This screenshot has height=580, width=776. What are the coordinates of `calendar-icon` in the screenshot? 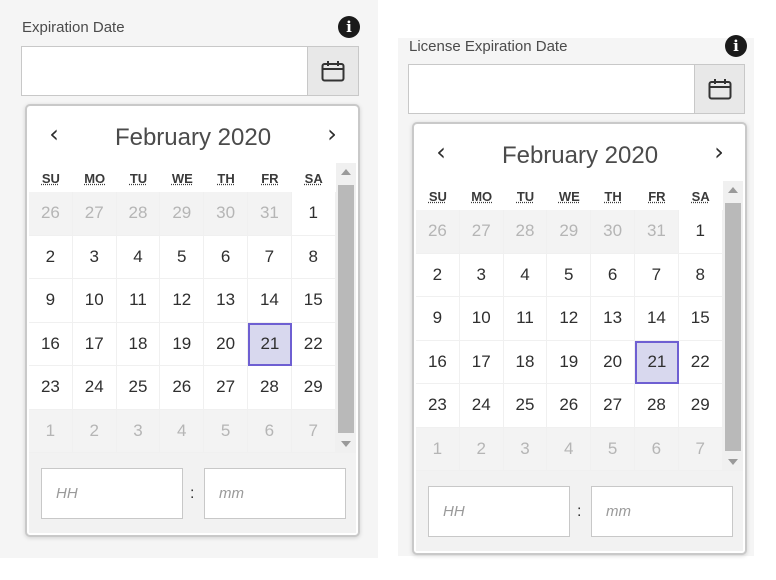 It's located at (333, 71).